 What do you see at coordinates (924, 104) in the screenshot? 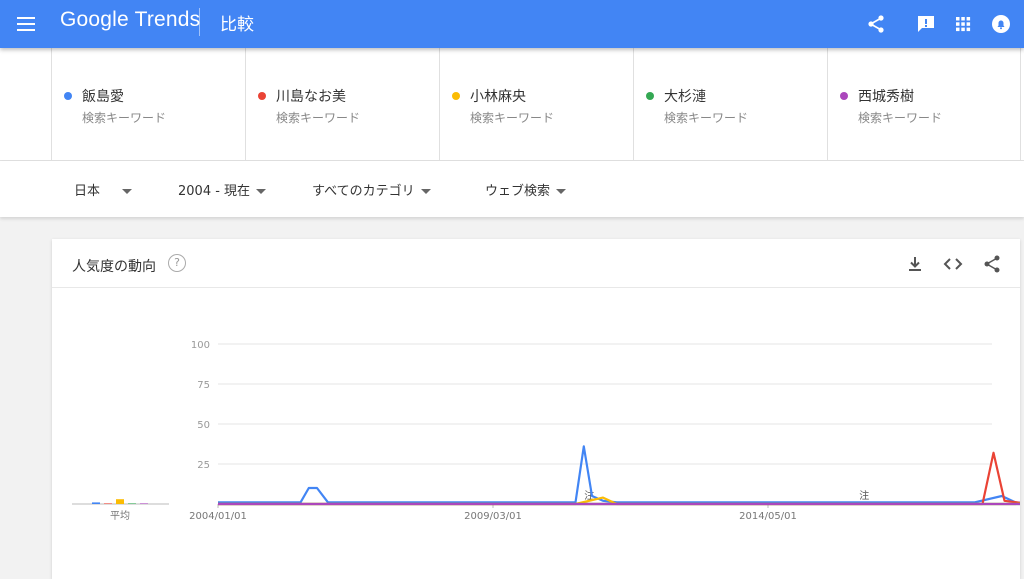
I see `term-card-5: 西城秀樹 検索キーワード` at bounding box center [924, 104].